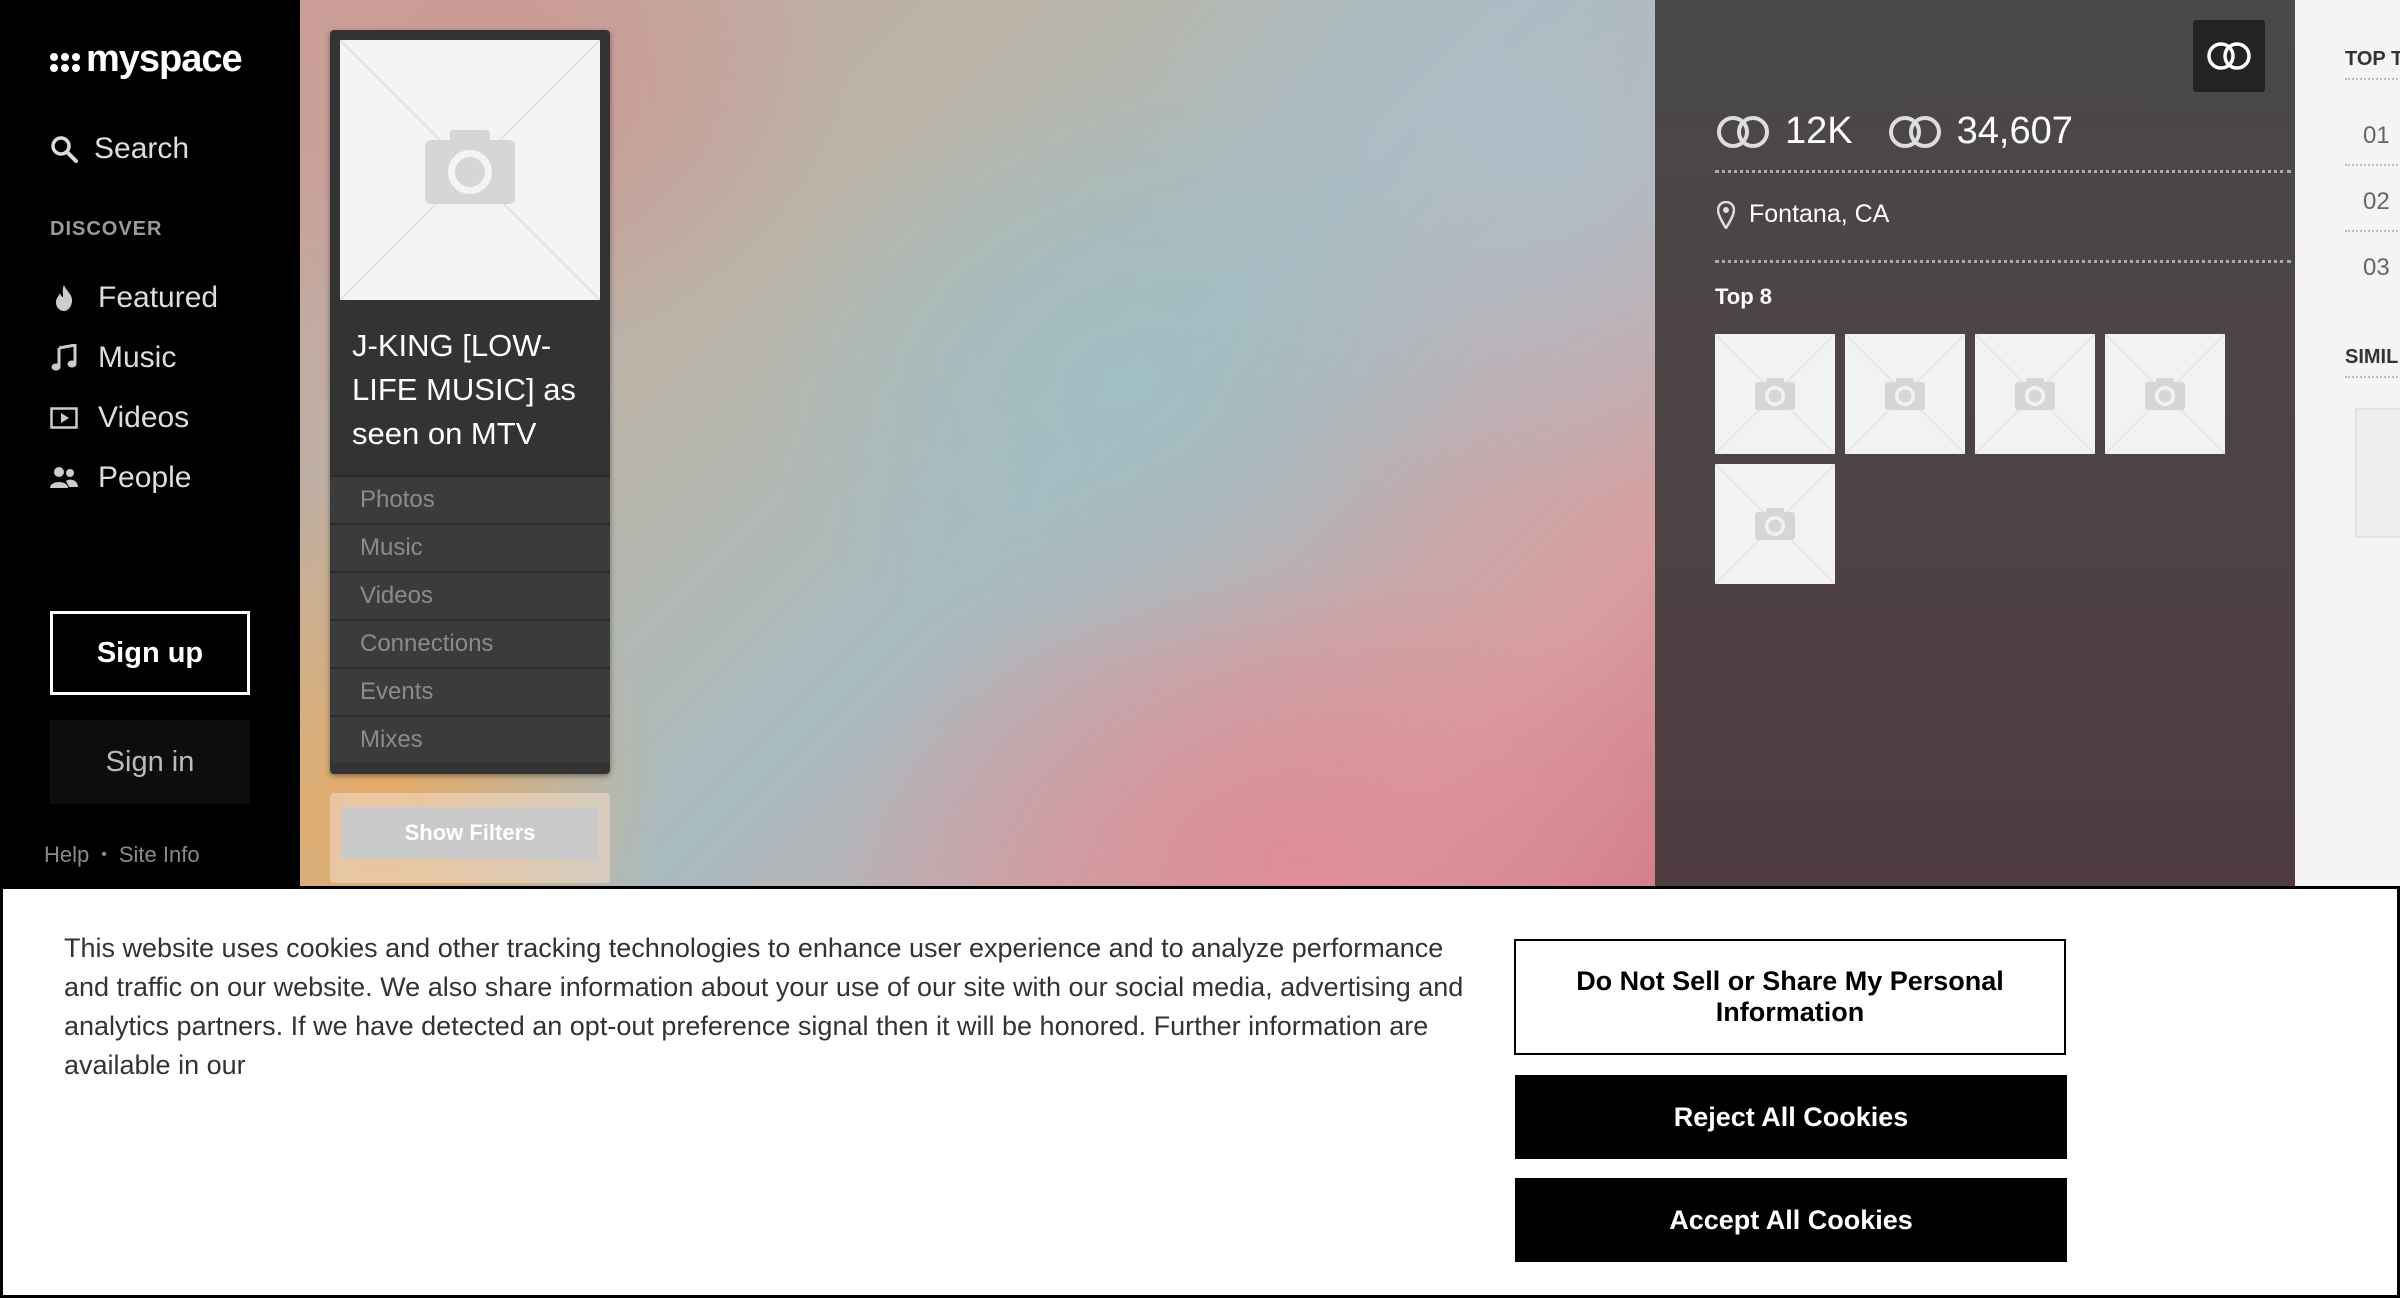 This screenshot has height=1298, width=2400. I want to click on sidebar-item-people: People, so click(134, 478).